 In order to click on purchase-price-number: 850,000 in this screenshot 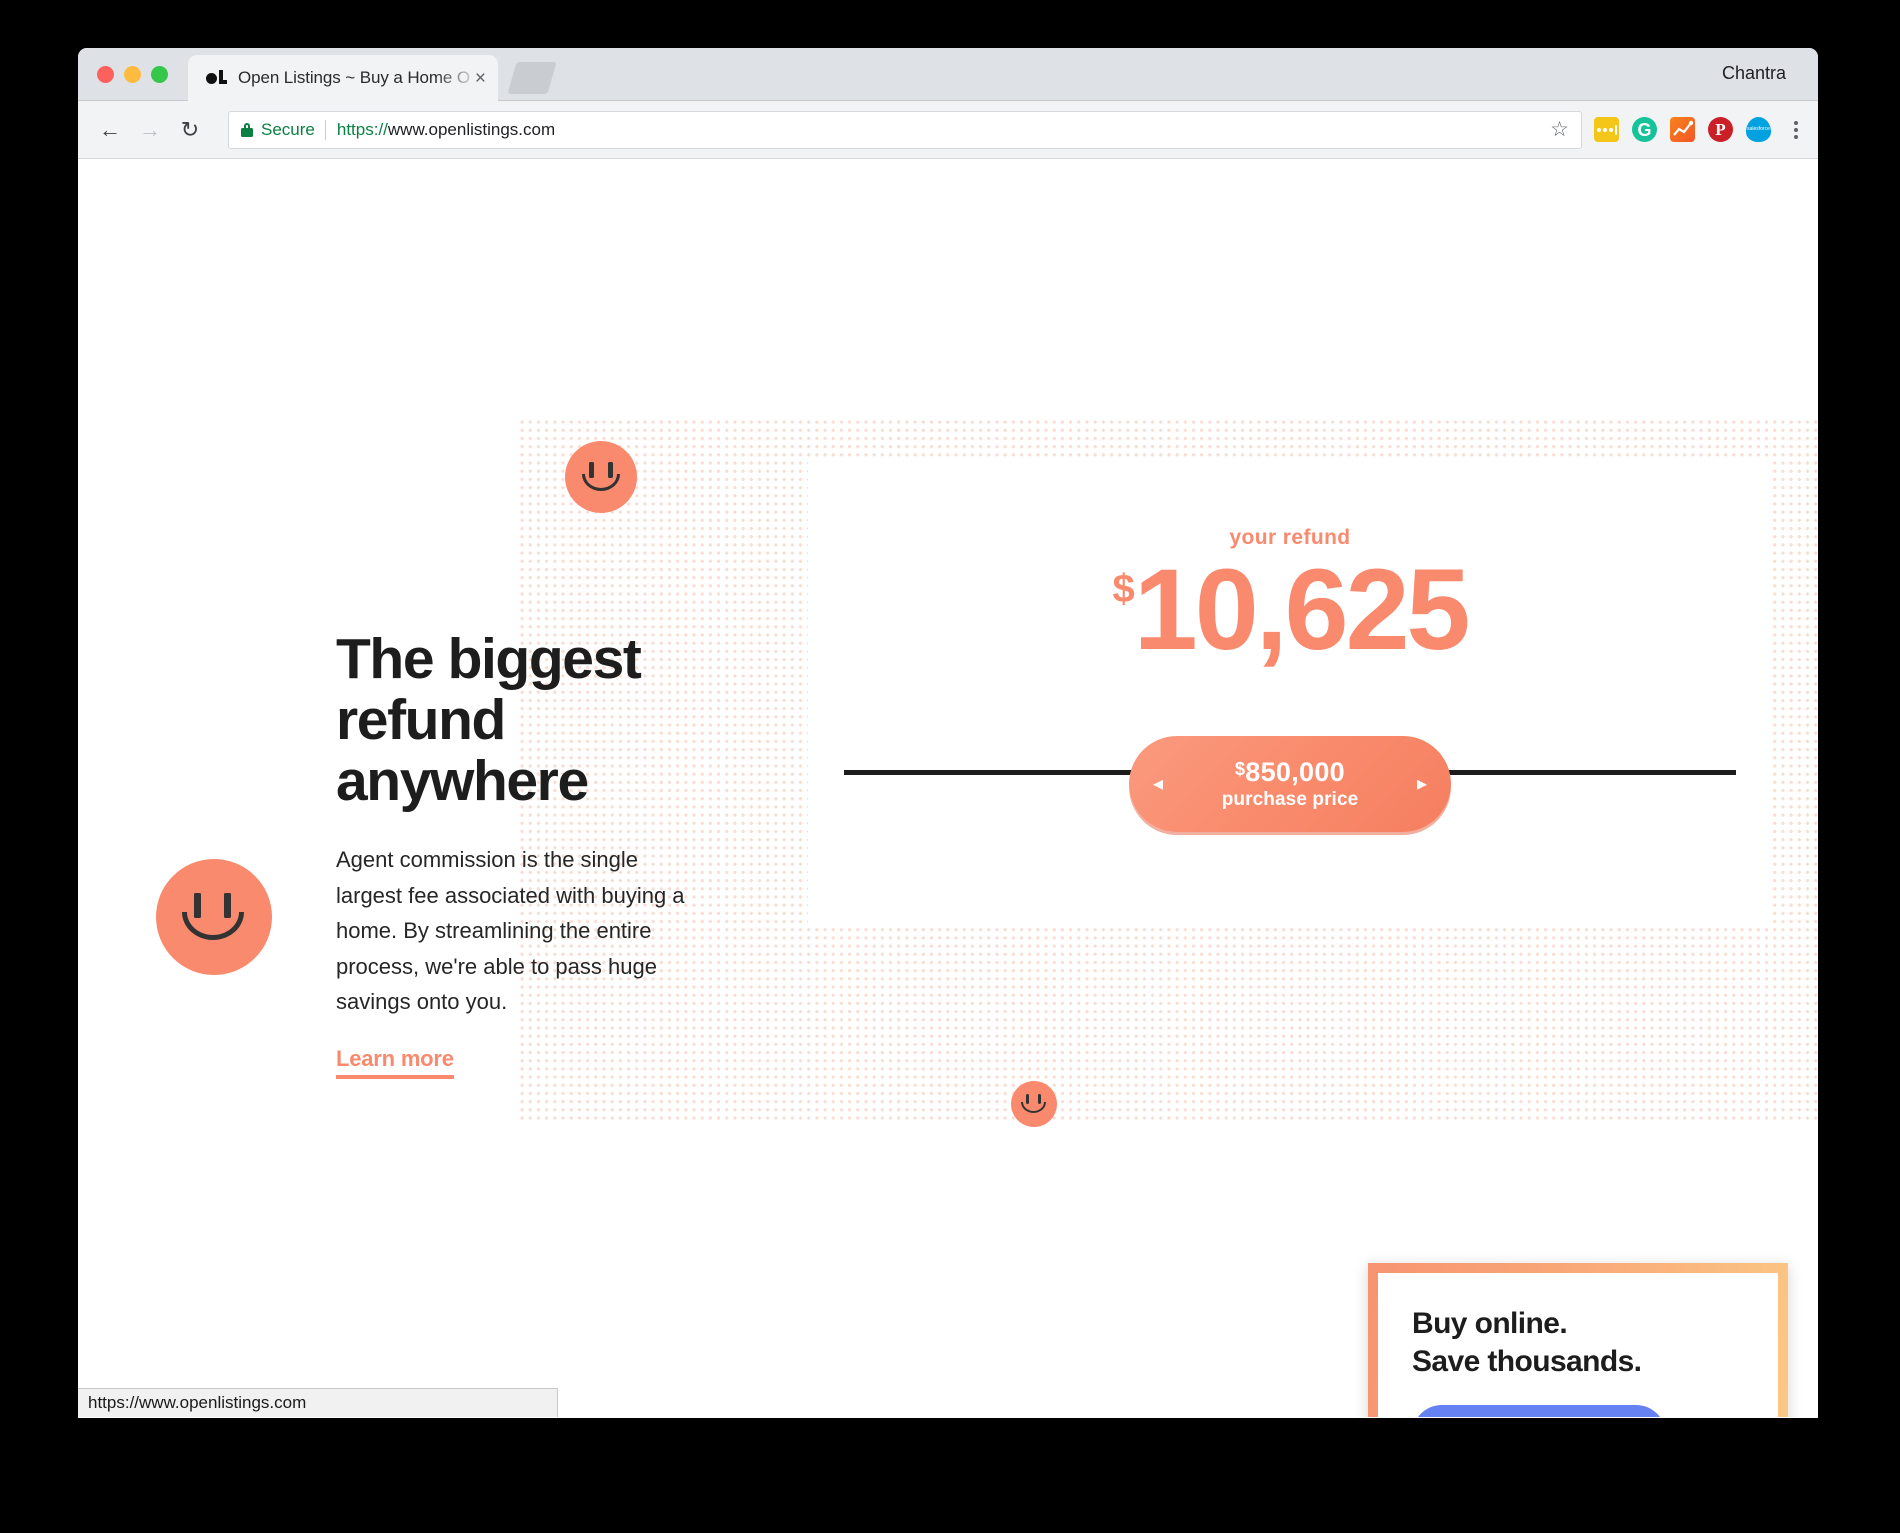, I will do `click(1295, 772)`.